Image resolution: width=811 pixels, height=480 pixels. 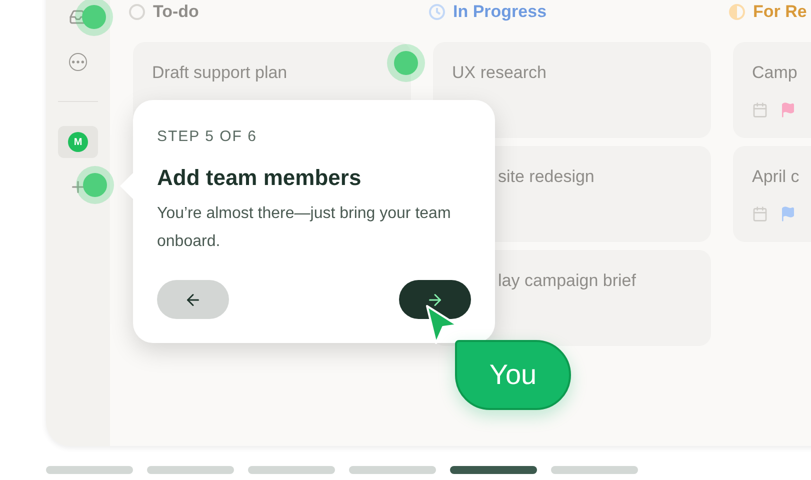 I want to click on column-title: To-do, so click(x=176, y=12).